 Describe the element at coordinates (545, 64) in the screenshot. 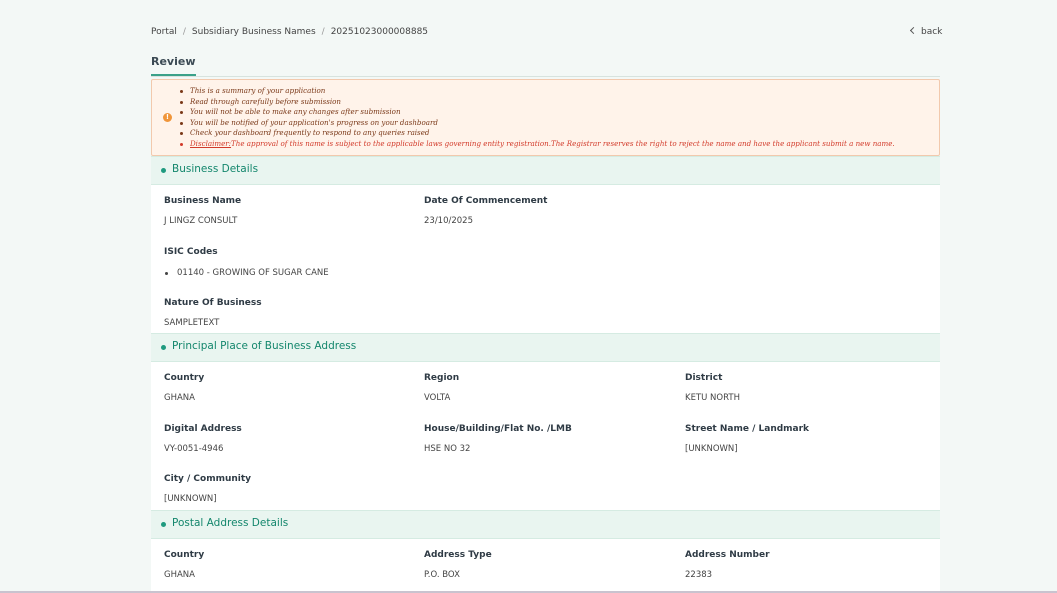

I see `tab-bar: Review` at that location.